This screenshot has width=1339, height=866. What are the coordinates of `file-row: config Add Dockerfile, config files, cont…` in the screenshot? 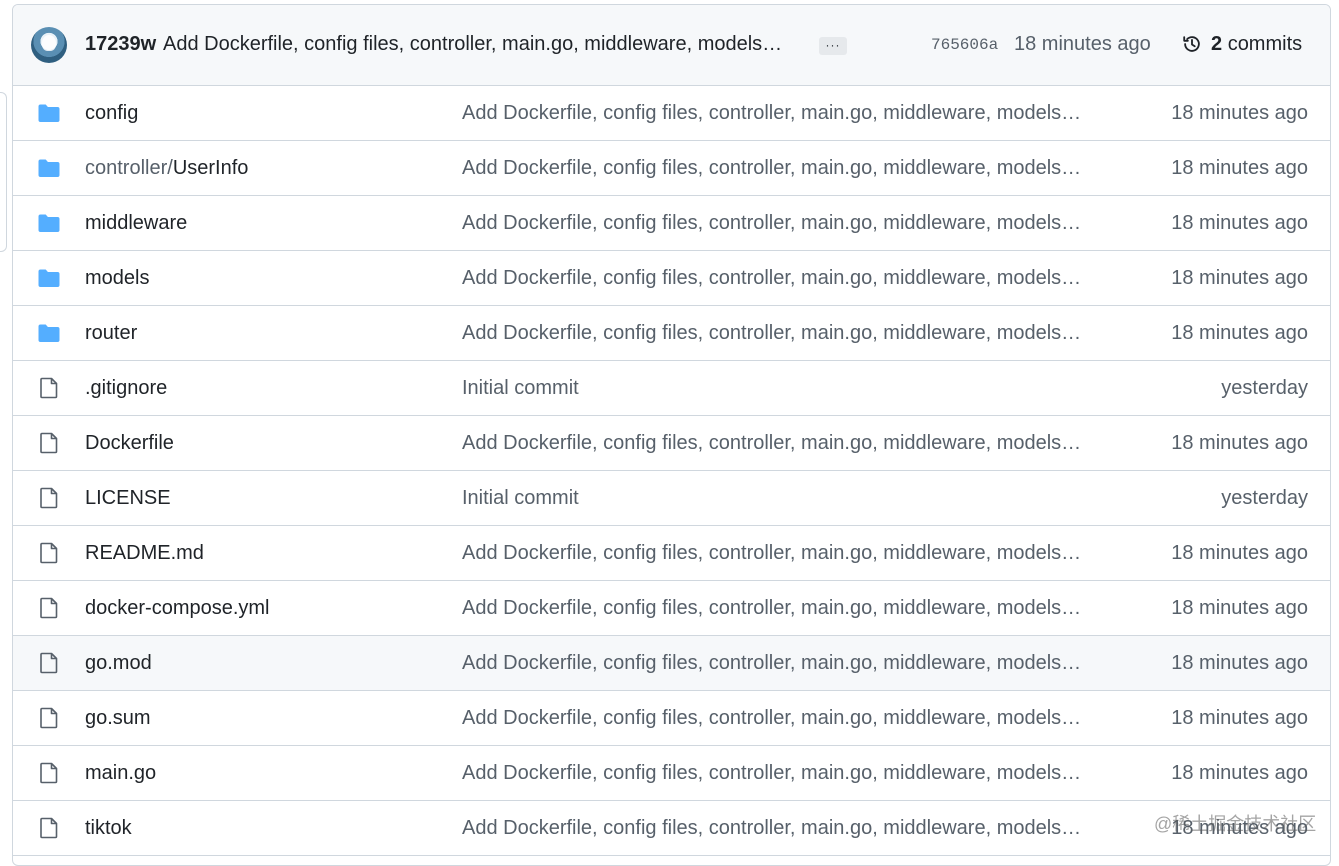 It's located at (671, 113).